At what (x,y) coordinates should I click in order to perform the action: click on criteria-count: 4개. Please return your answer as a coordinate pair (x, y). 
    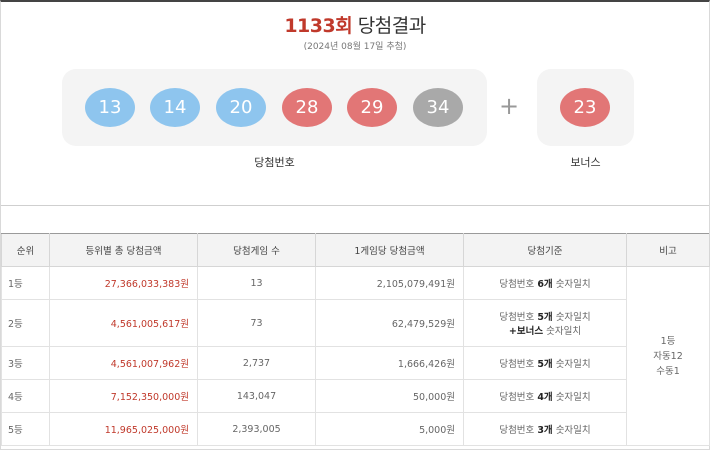
    Looking at the image, I should click on (545, 397).